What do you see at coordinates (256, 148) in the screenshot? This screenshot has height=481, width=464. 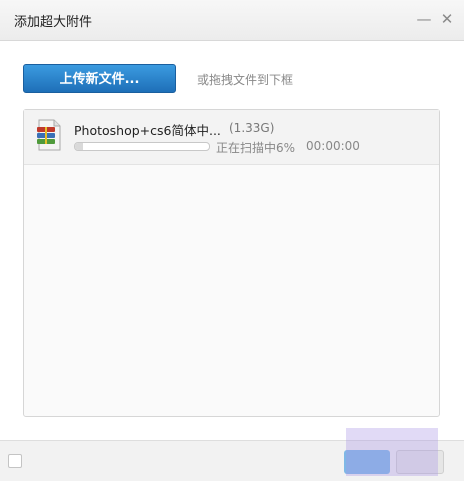 I see `scan-status-text: 正在扫描中6%` at bounding box center [256, 148].